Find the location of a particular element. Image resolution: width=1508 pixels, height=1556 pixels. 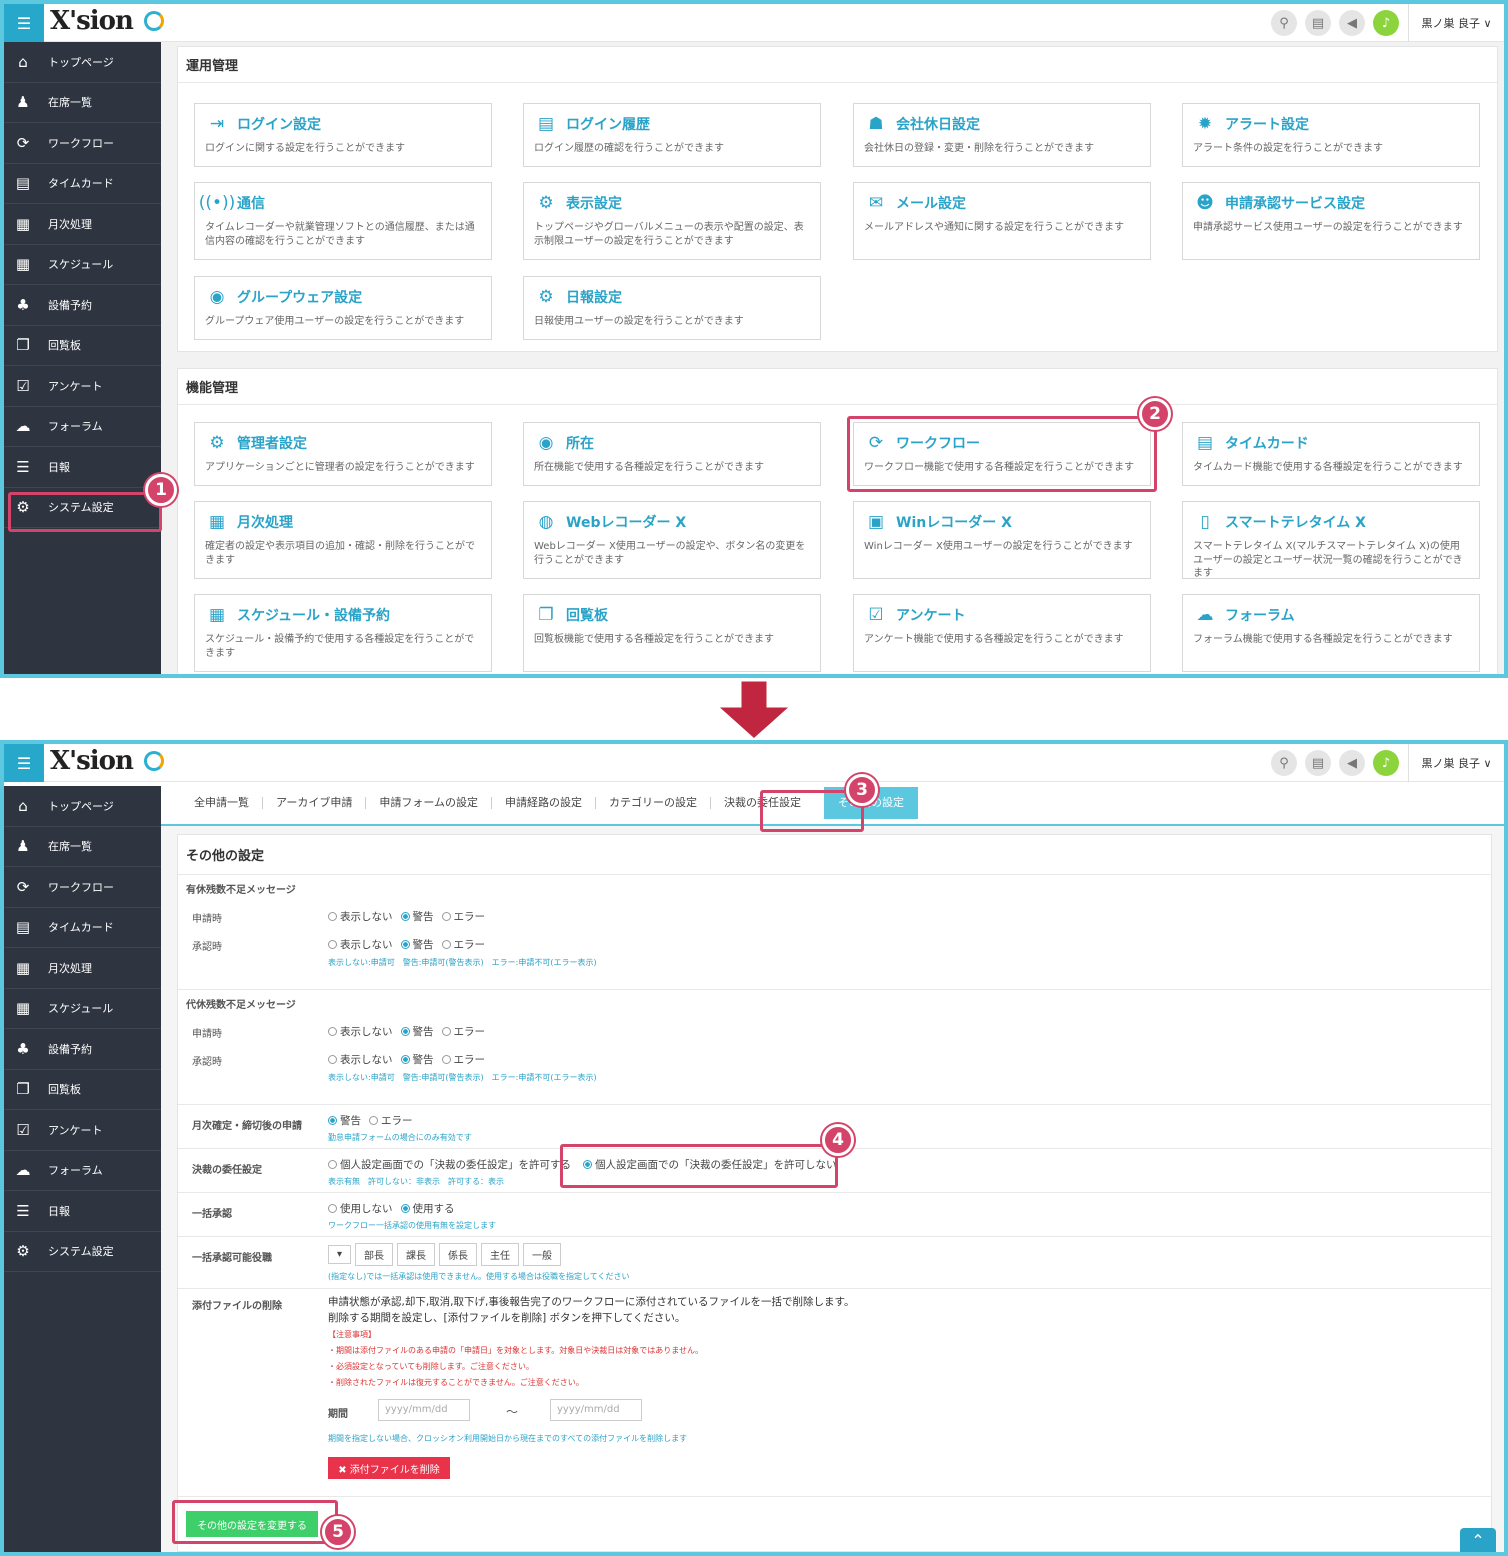

role-button: 課長 is located at coordinates (416, 1254).